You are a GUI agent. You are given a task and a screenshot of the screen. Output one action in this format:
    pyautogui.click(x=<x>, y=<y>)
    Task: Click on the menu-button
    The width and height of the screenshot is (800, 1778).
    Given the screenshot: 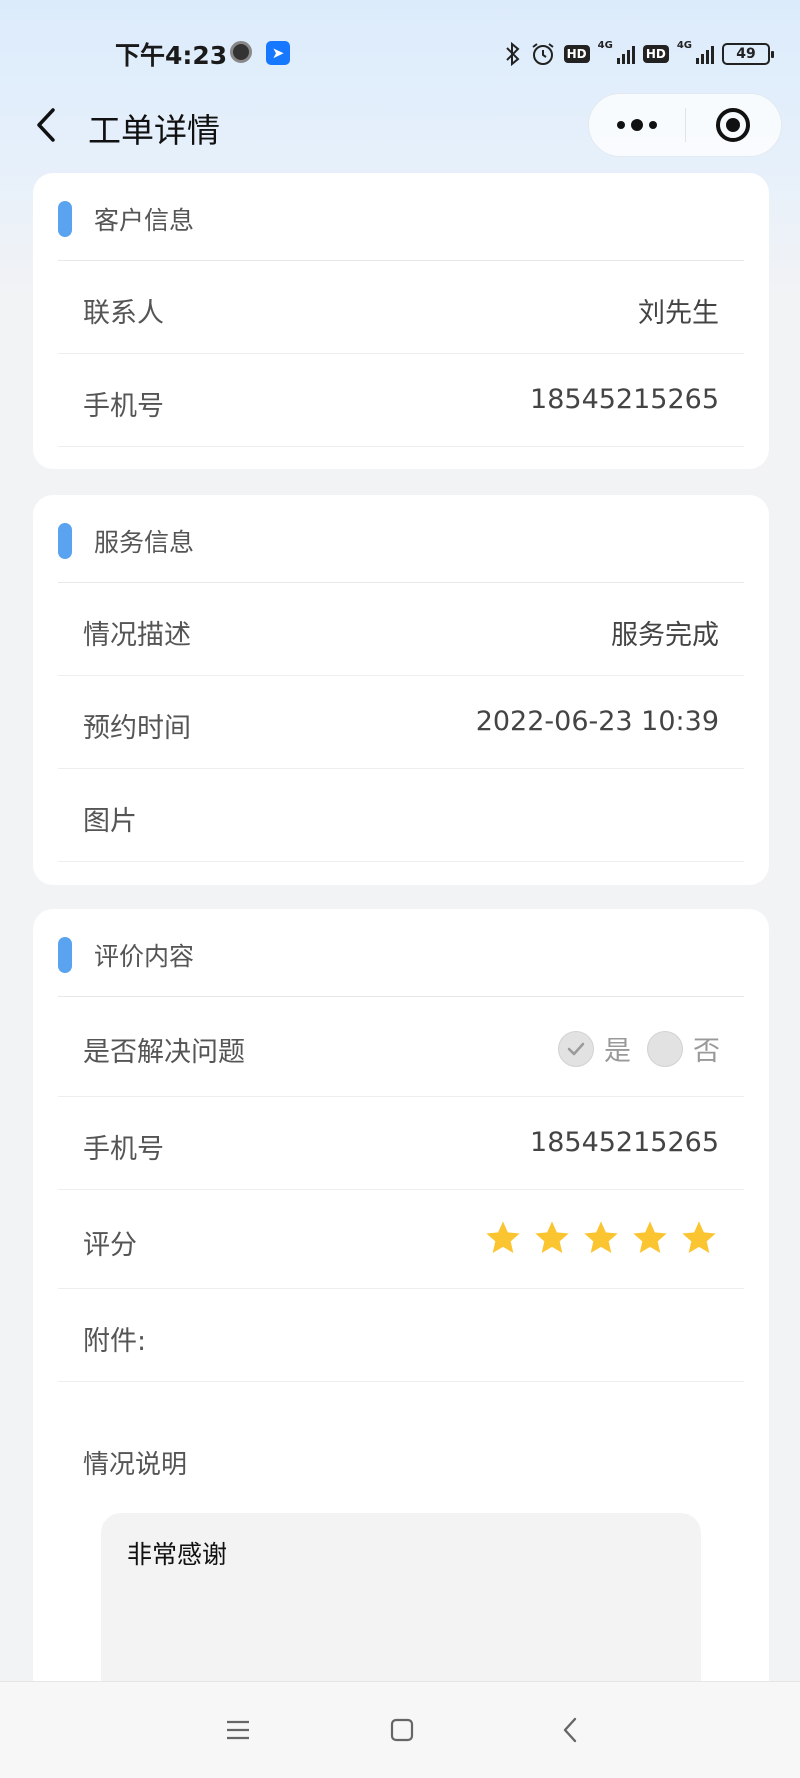 What is the action you would take?
    pyautogui.click(x=238, y=1730)
    